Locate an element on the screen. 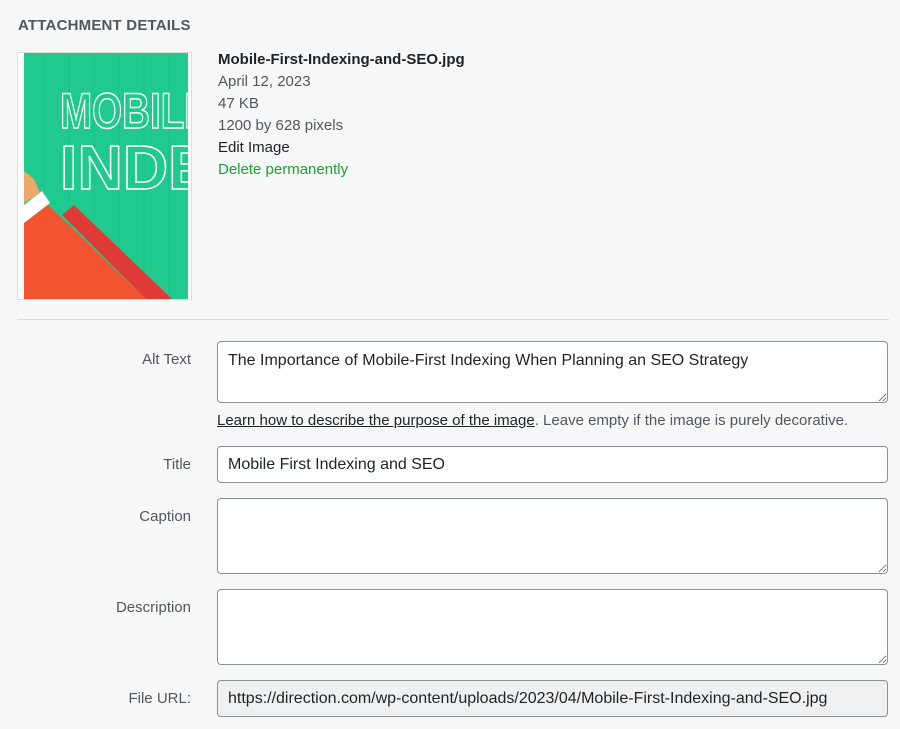 The height and width of the screenshot is (729, 900). description-label: Description is located at coordinates (153, 607).